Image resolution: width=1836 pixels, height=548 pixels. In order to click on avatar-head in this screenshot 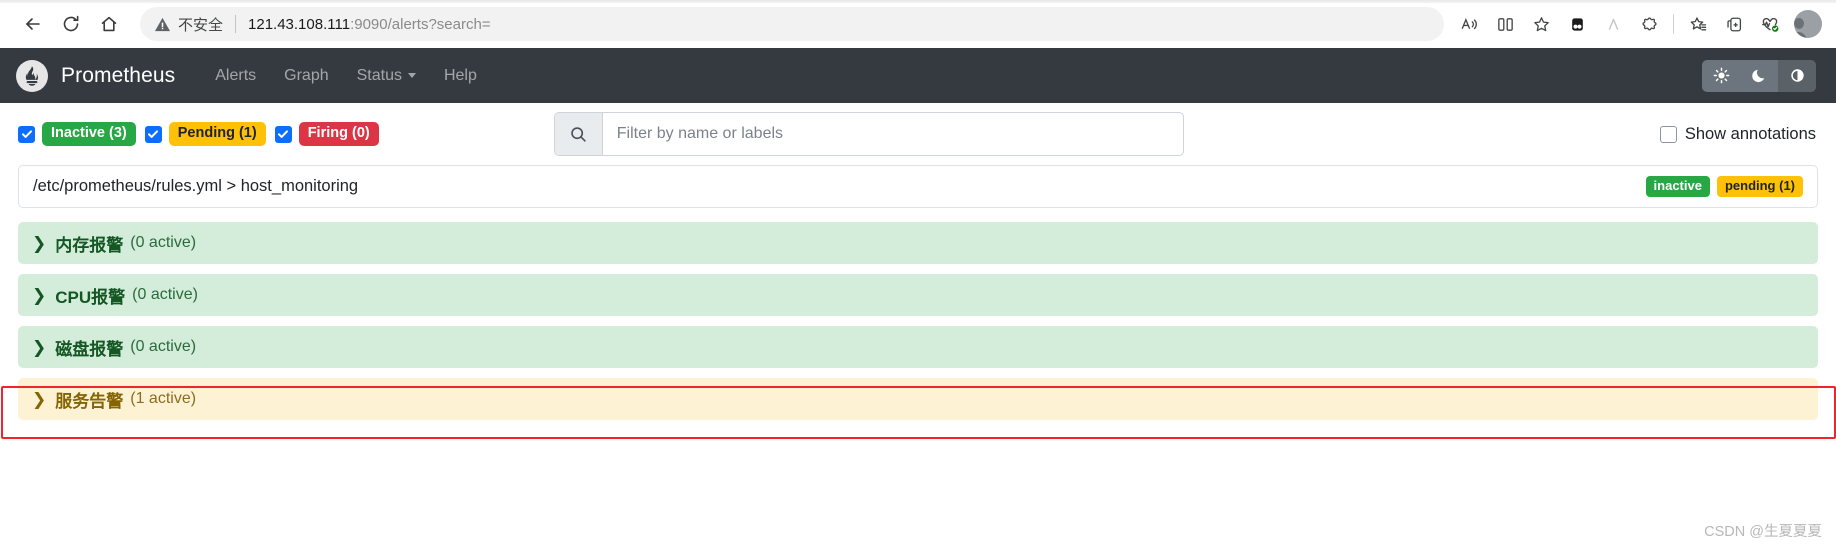, I will do `click(1799, 23)`.